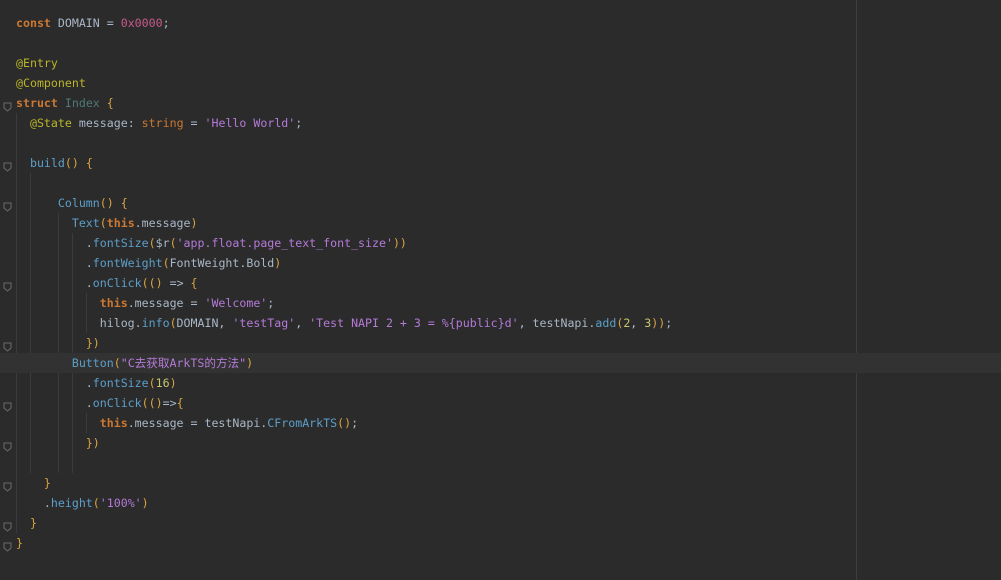 The height and width of the screenshot is (580, 1001). I want to click on code-line: this.message = testNapi.CFromArkTS();, so click(500, 423).